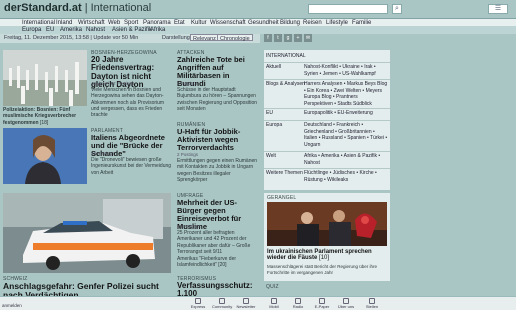 This screenshot has height=310, width=516. Describe the element at coordinates (308, 38) in the screenshot. I see `mail-icon: ✉` at that location.